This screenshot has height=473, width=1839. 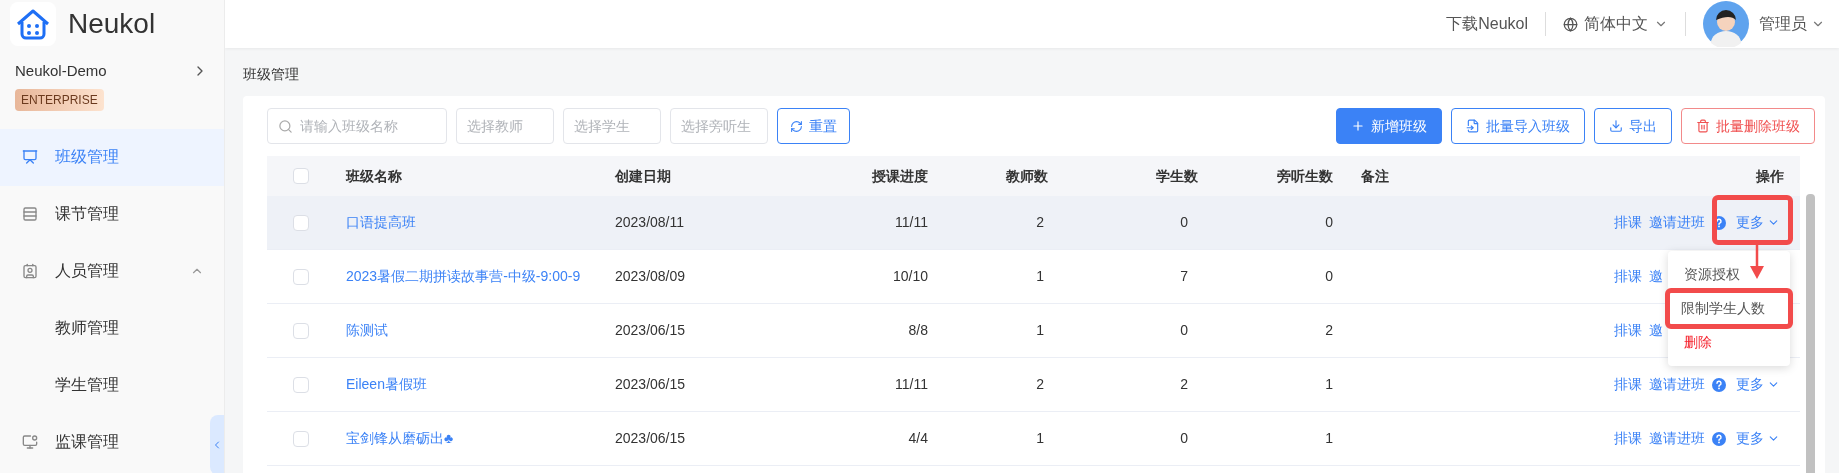 What do you see at coordinates (918, 330) in the screenshot?
I see `table-cell-text: 8/8` at bounding box center [918, 330].